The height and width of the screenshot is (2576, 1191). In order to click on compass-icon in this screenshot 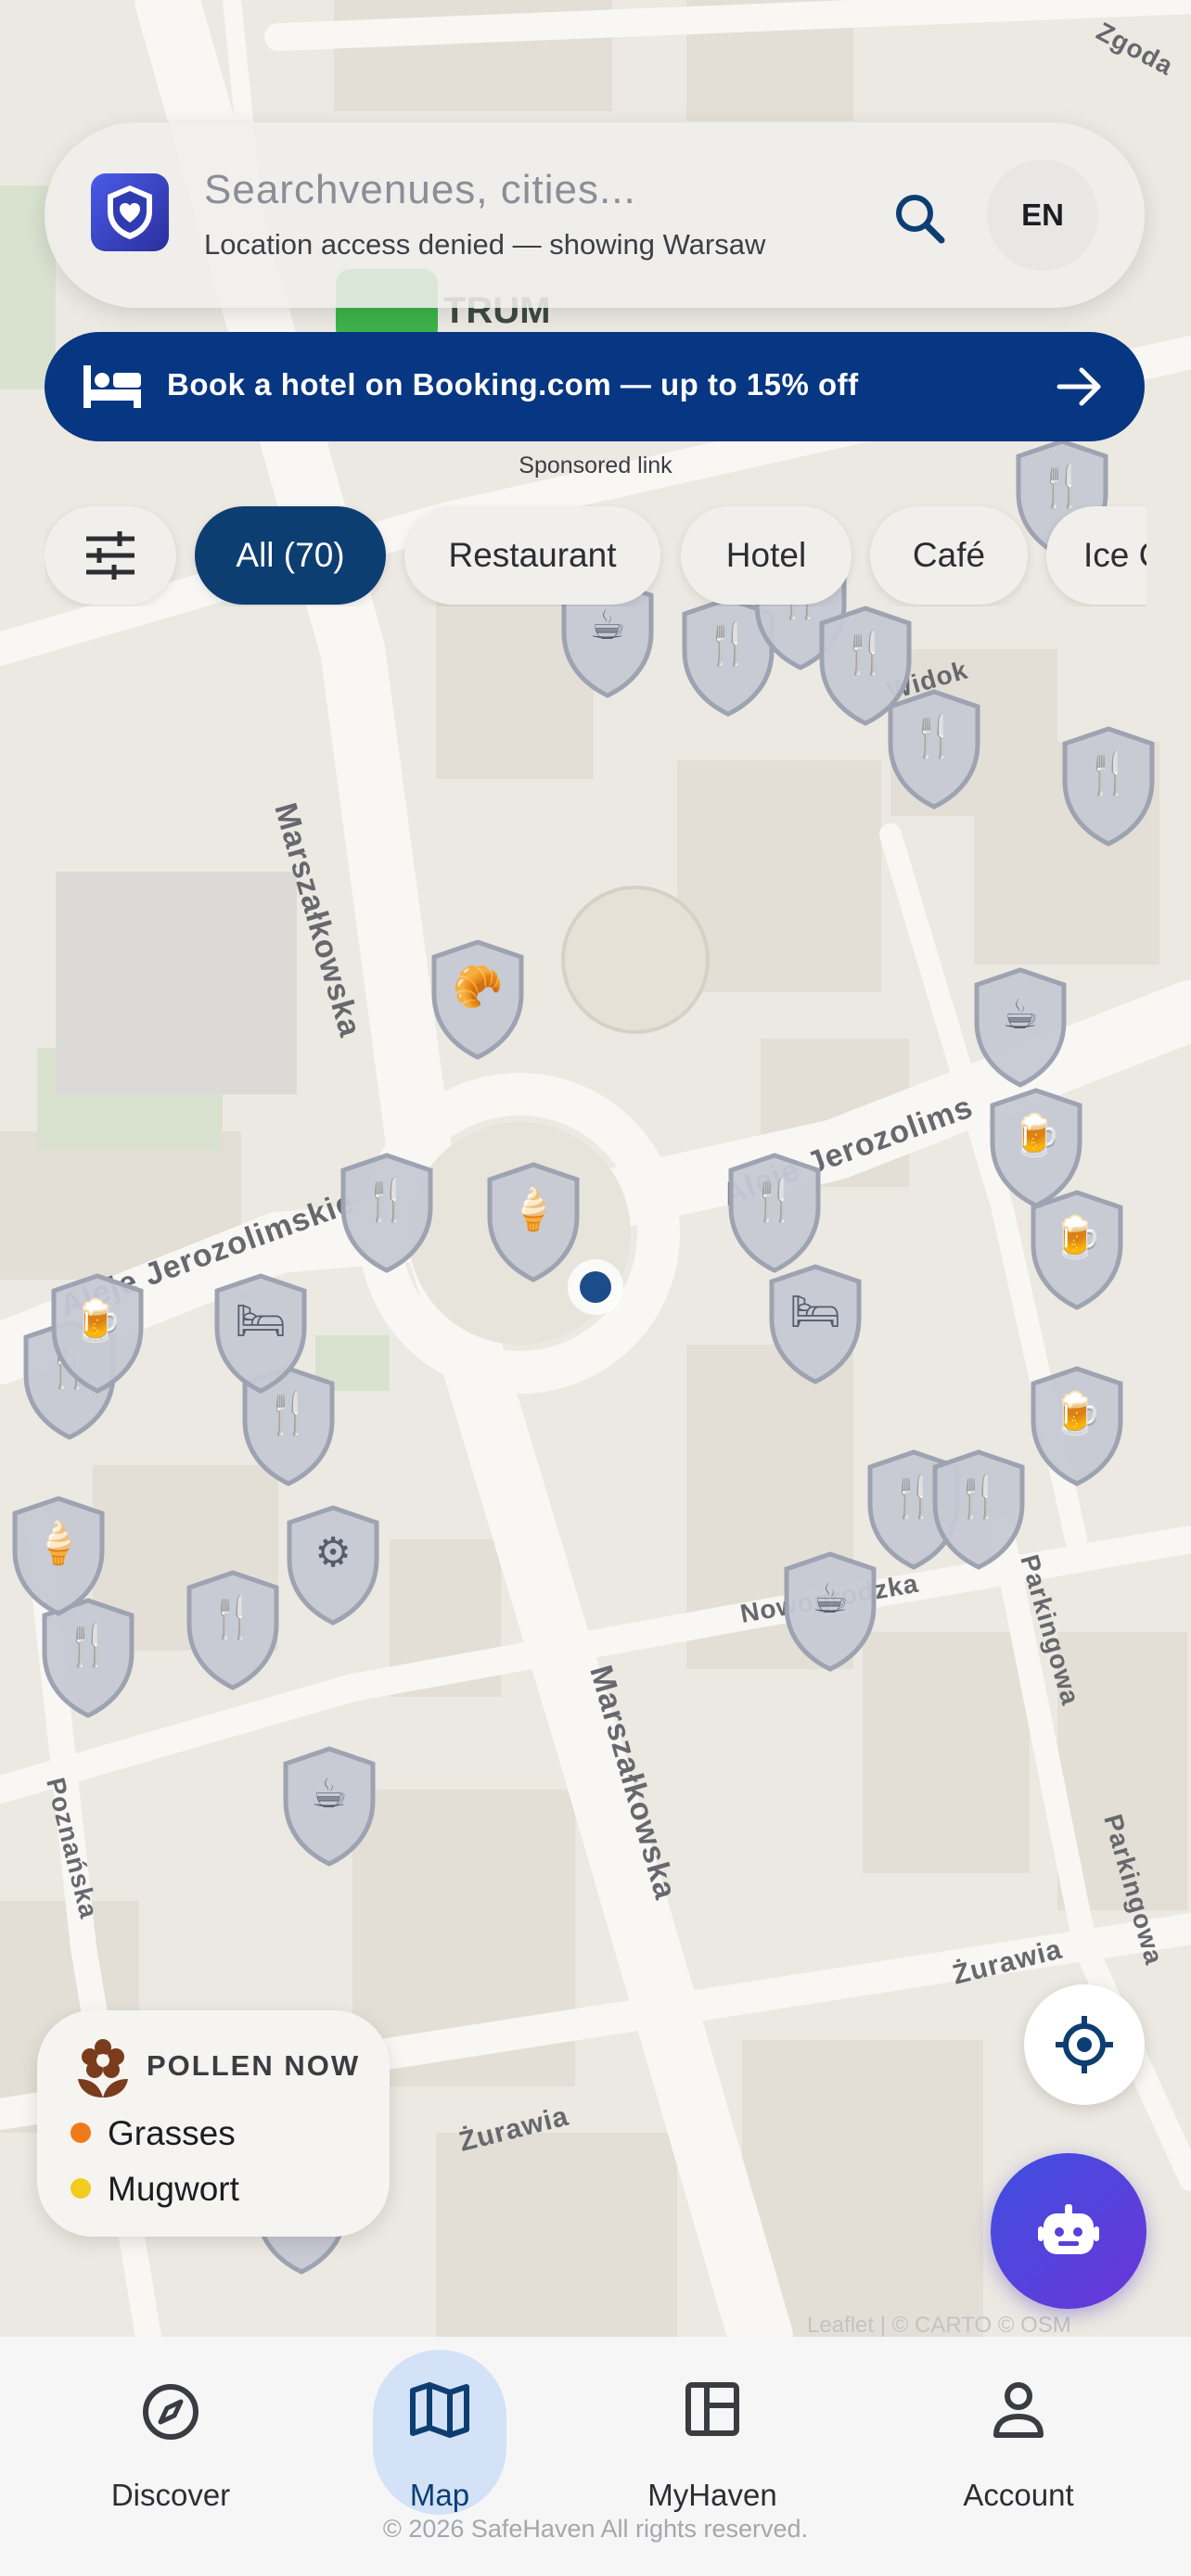, I will do `click(170, 2412)`.